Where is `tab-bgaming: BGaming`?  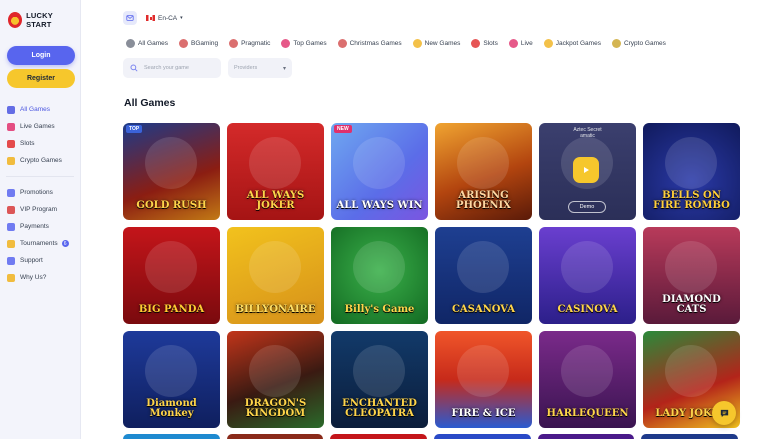
tab-bgaming: BGaming is located at coordinates (198, 43).